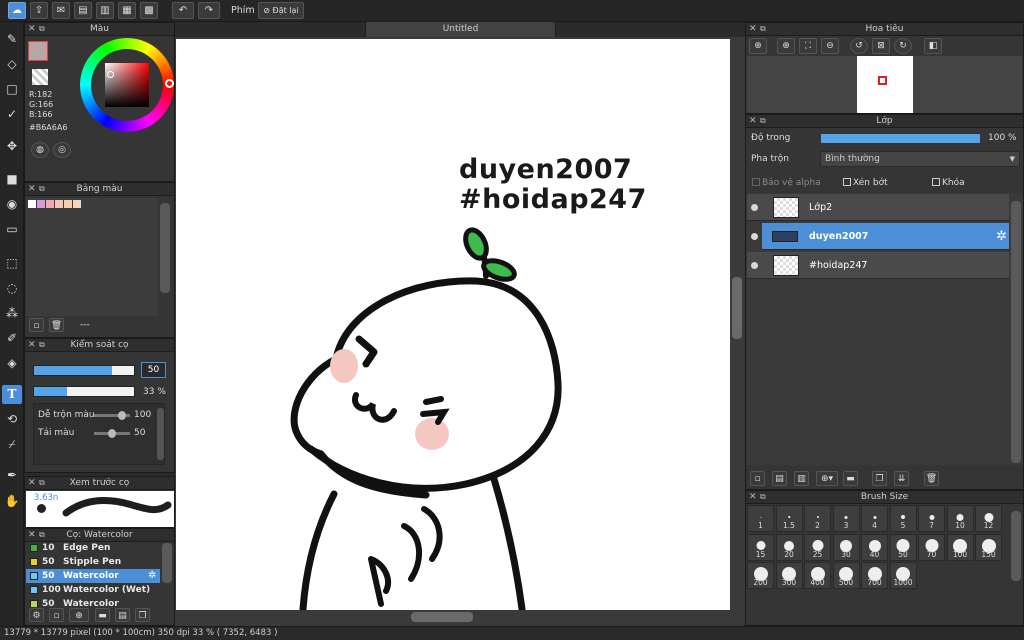 This screenshot has width=1024, height=640. What do you see at coordinates (167, 563) in the screenshot?
I see `brush-list-scrollbar` at bounding box center [167, 563].